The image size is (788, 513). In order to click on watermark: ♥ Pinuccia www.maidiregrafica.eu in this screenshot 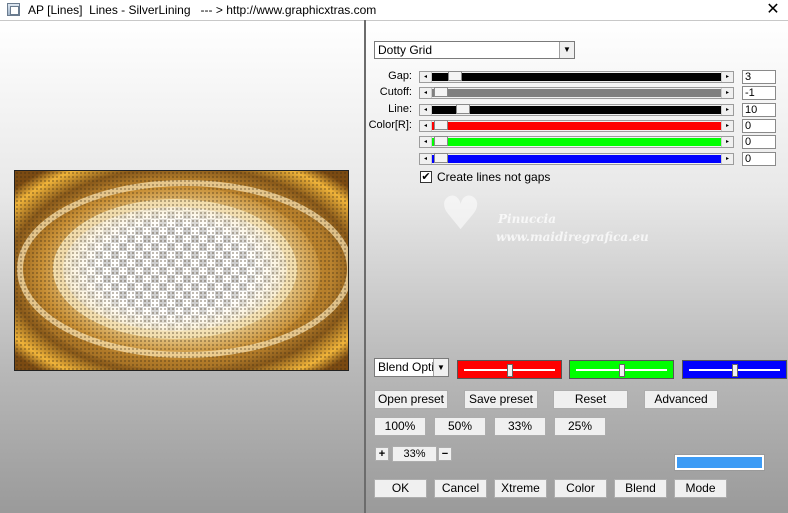, I will do `click(555, 220)`.